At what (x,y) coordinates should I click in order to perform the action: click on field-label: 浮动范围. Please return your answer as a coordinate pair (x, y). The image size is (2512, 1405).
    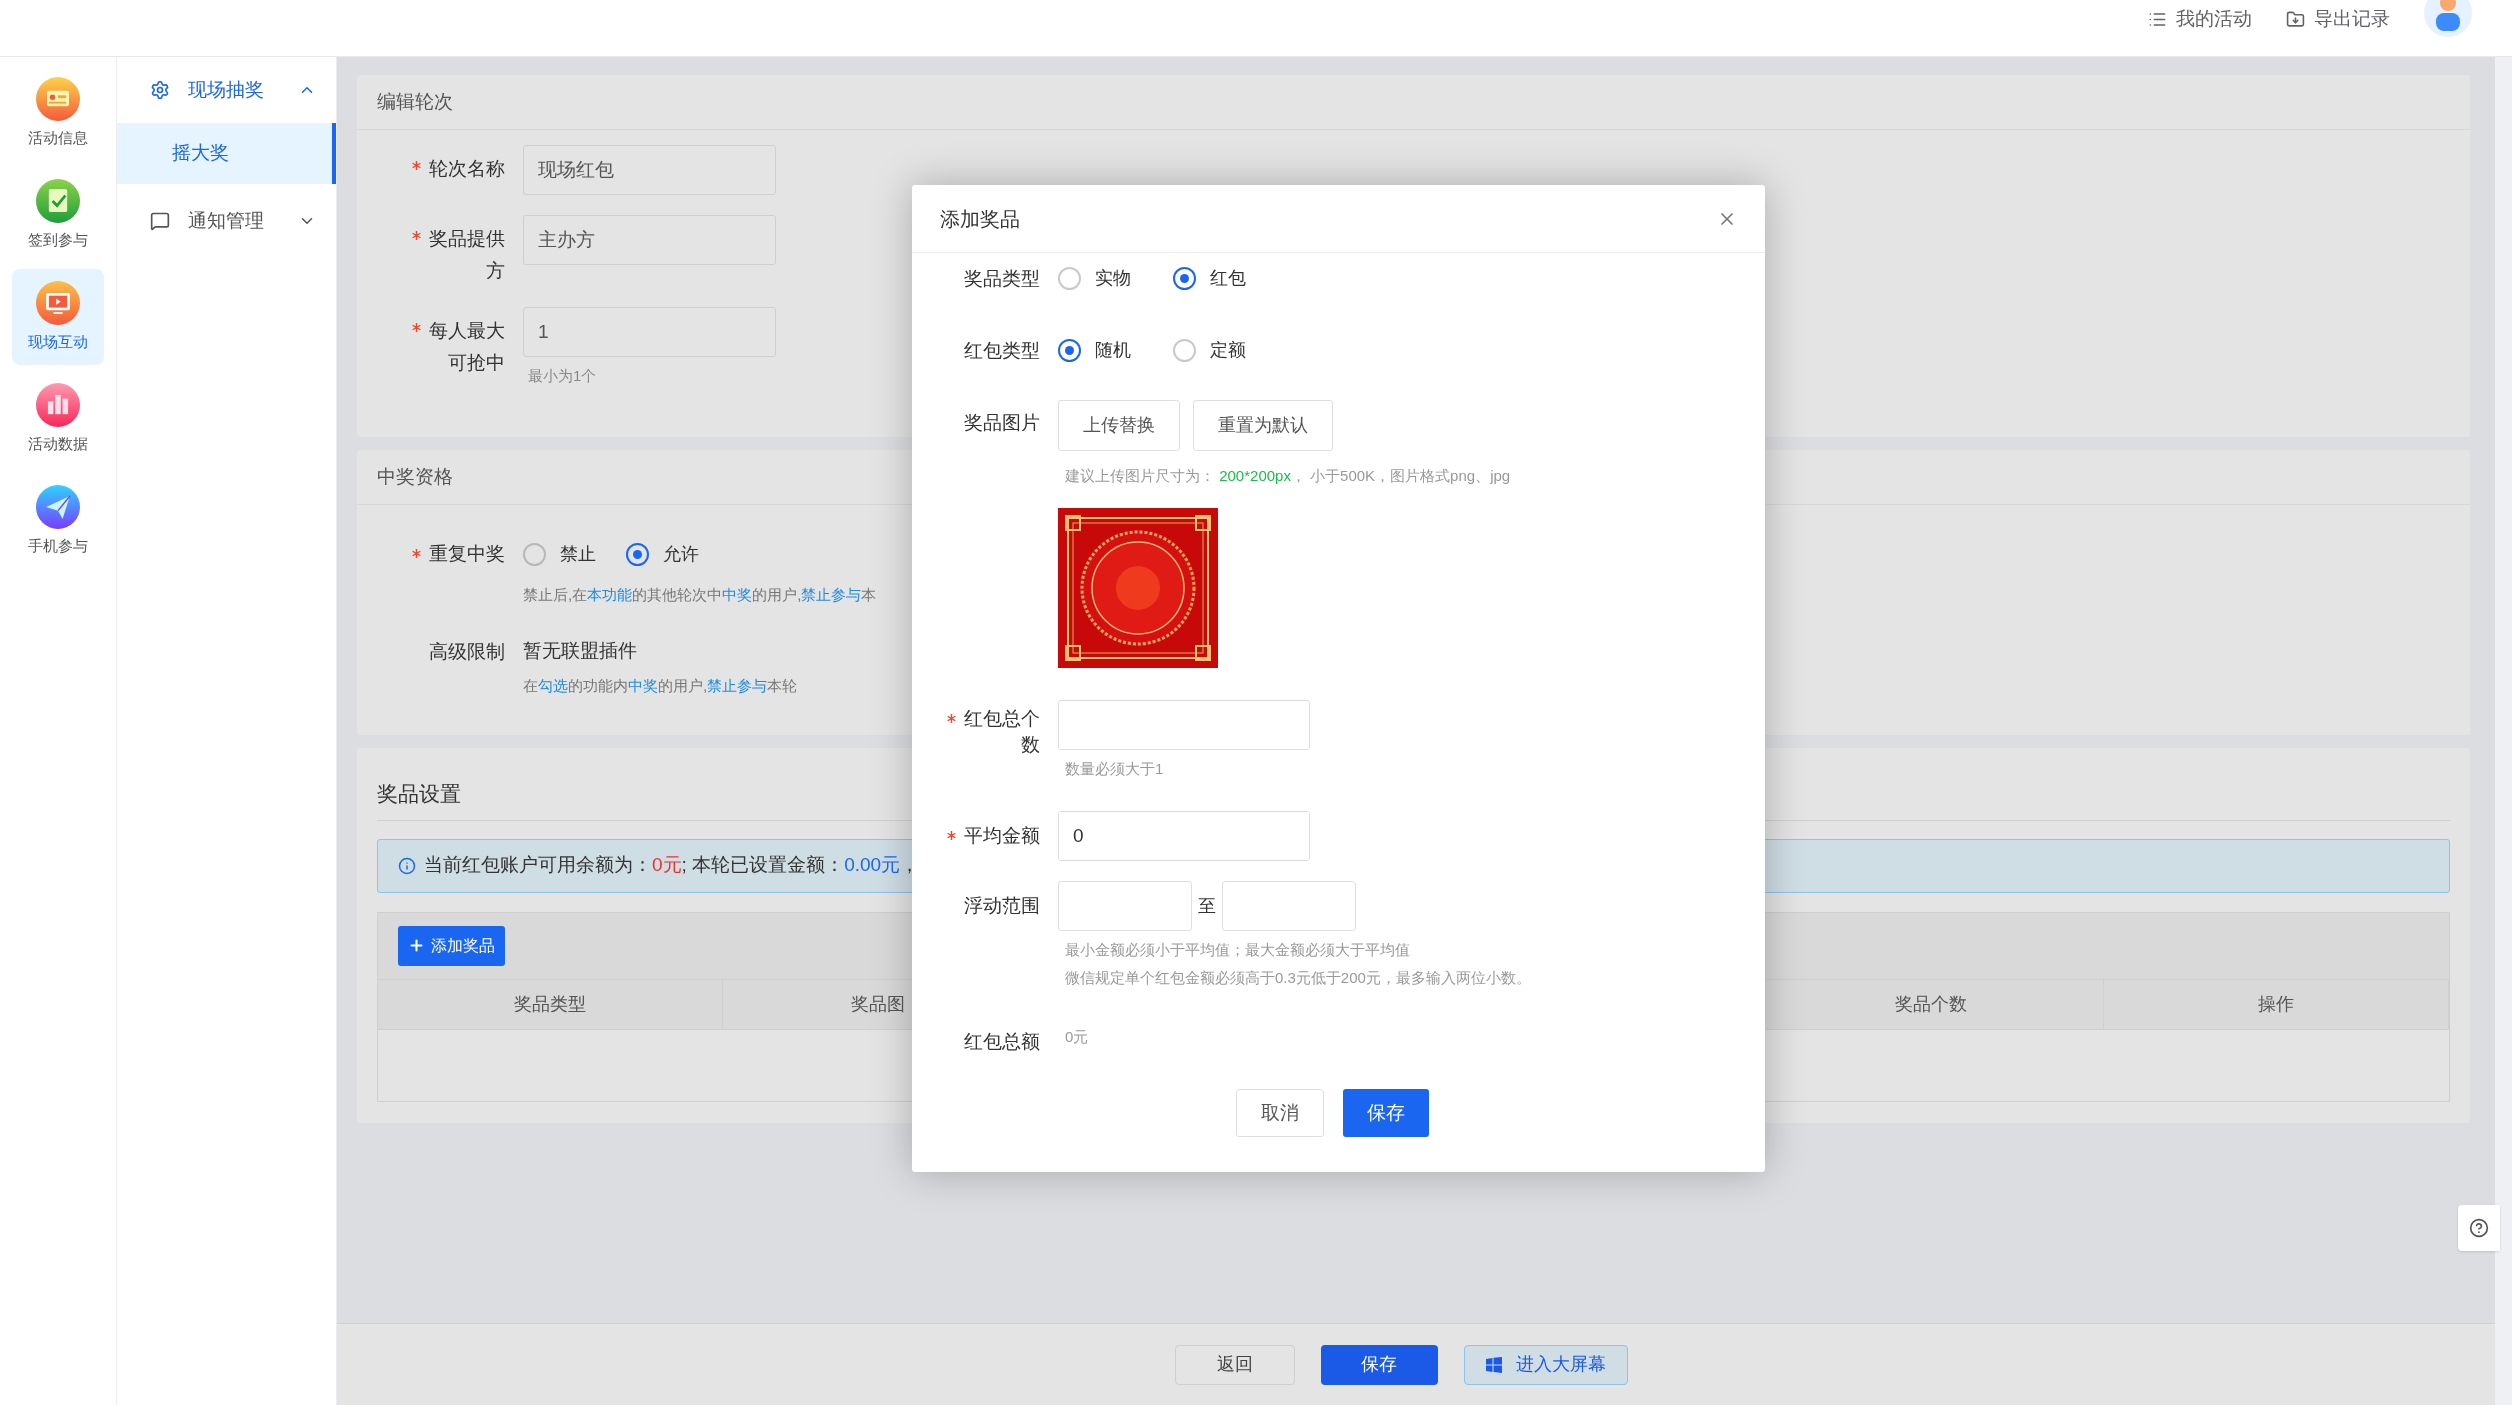
    Looking at the image, I should click on (1001, 906).